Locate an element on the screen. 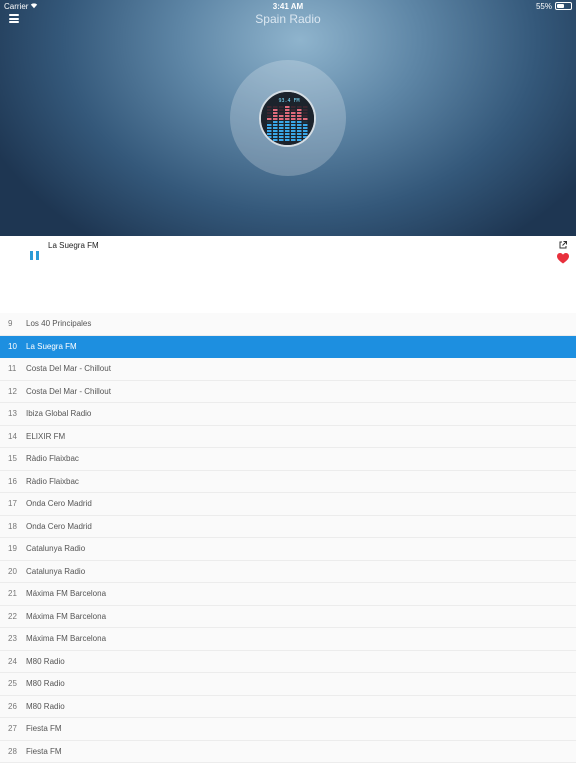 The width and height of the screenshot is (576, 768). station-row: 23 Máxima FM Barcelona is located at coordinates (288, 639).